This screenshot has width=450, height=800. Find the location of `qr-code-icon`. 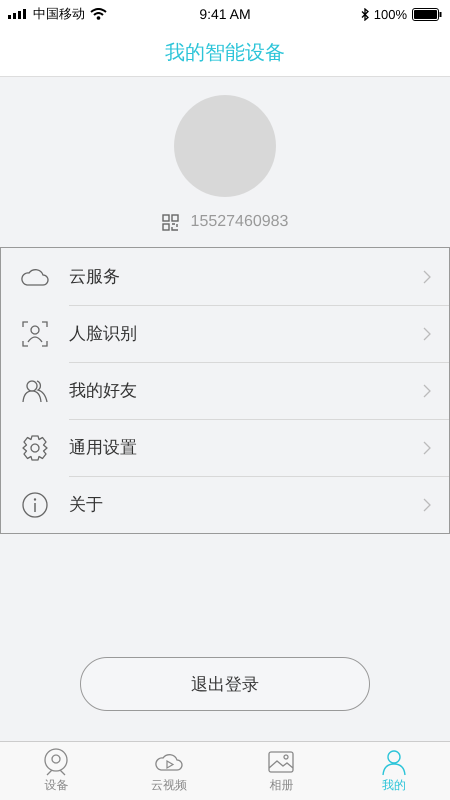

qr-code-icon is located at coordinates (170, 222).